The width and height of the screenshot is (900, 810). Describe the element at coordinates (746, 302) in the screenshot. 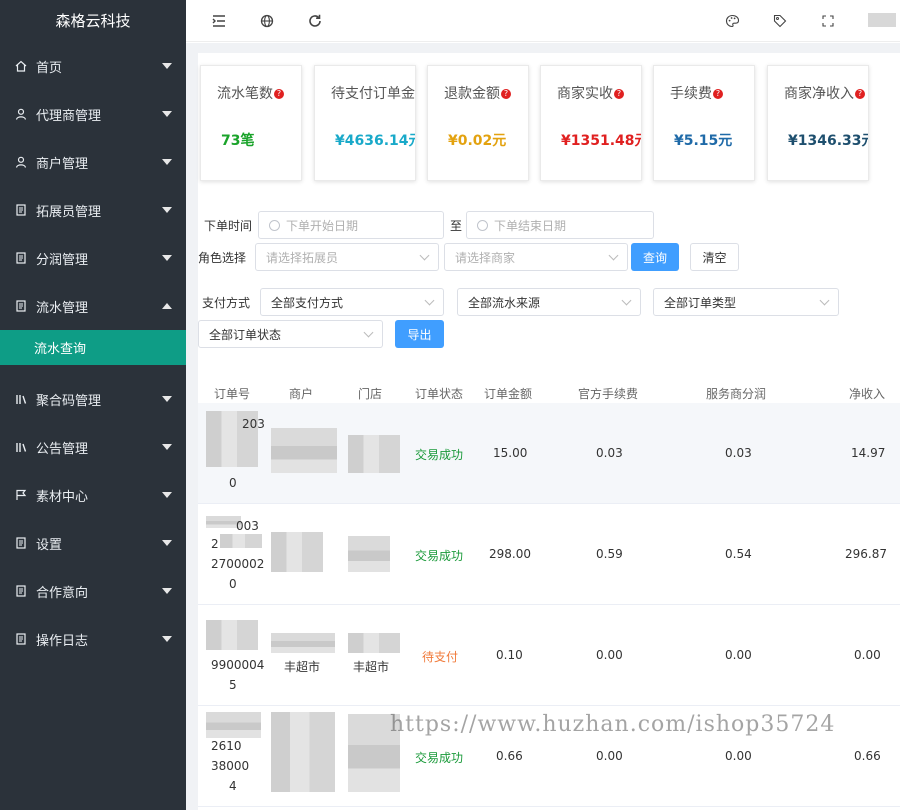

I see `order-type-select: 全部订单类型` at that location.